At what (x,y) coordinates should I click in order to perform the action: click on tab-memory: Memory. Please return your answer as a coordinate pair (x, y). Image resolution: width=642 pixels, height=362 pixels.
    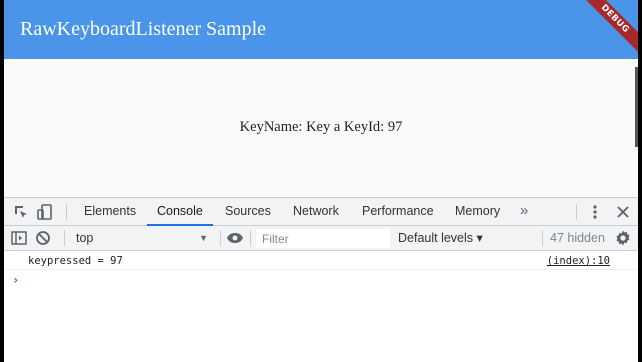
    Looking at the image, I should click on (477, 212).